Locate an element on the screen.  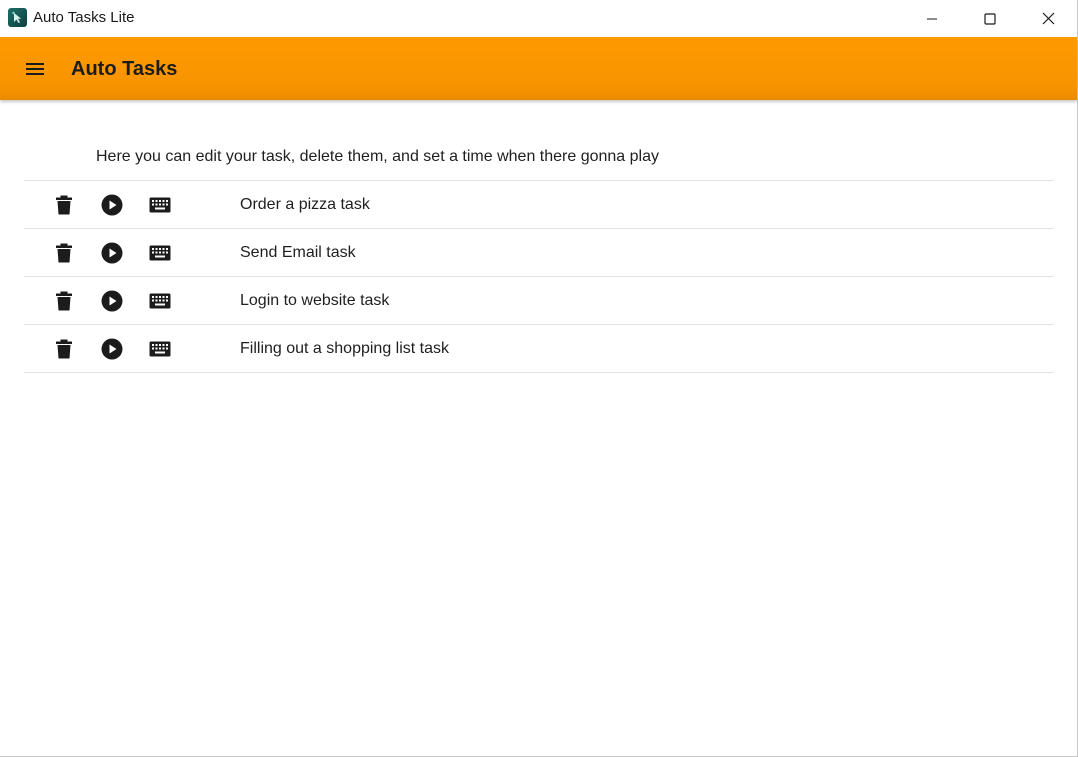
task-row: Order a pizza task is located at coordinates (539, 204).